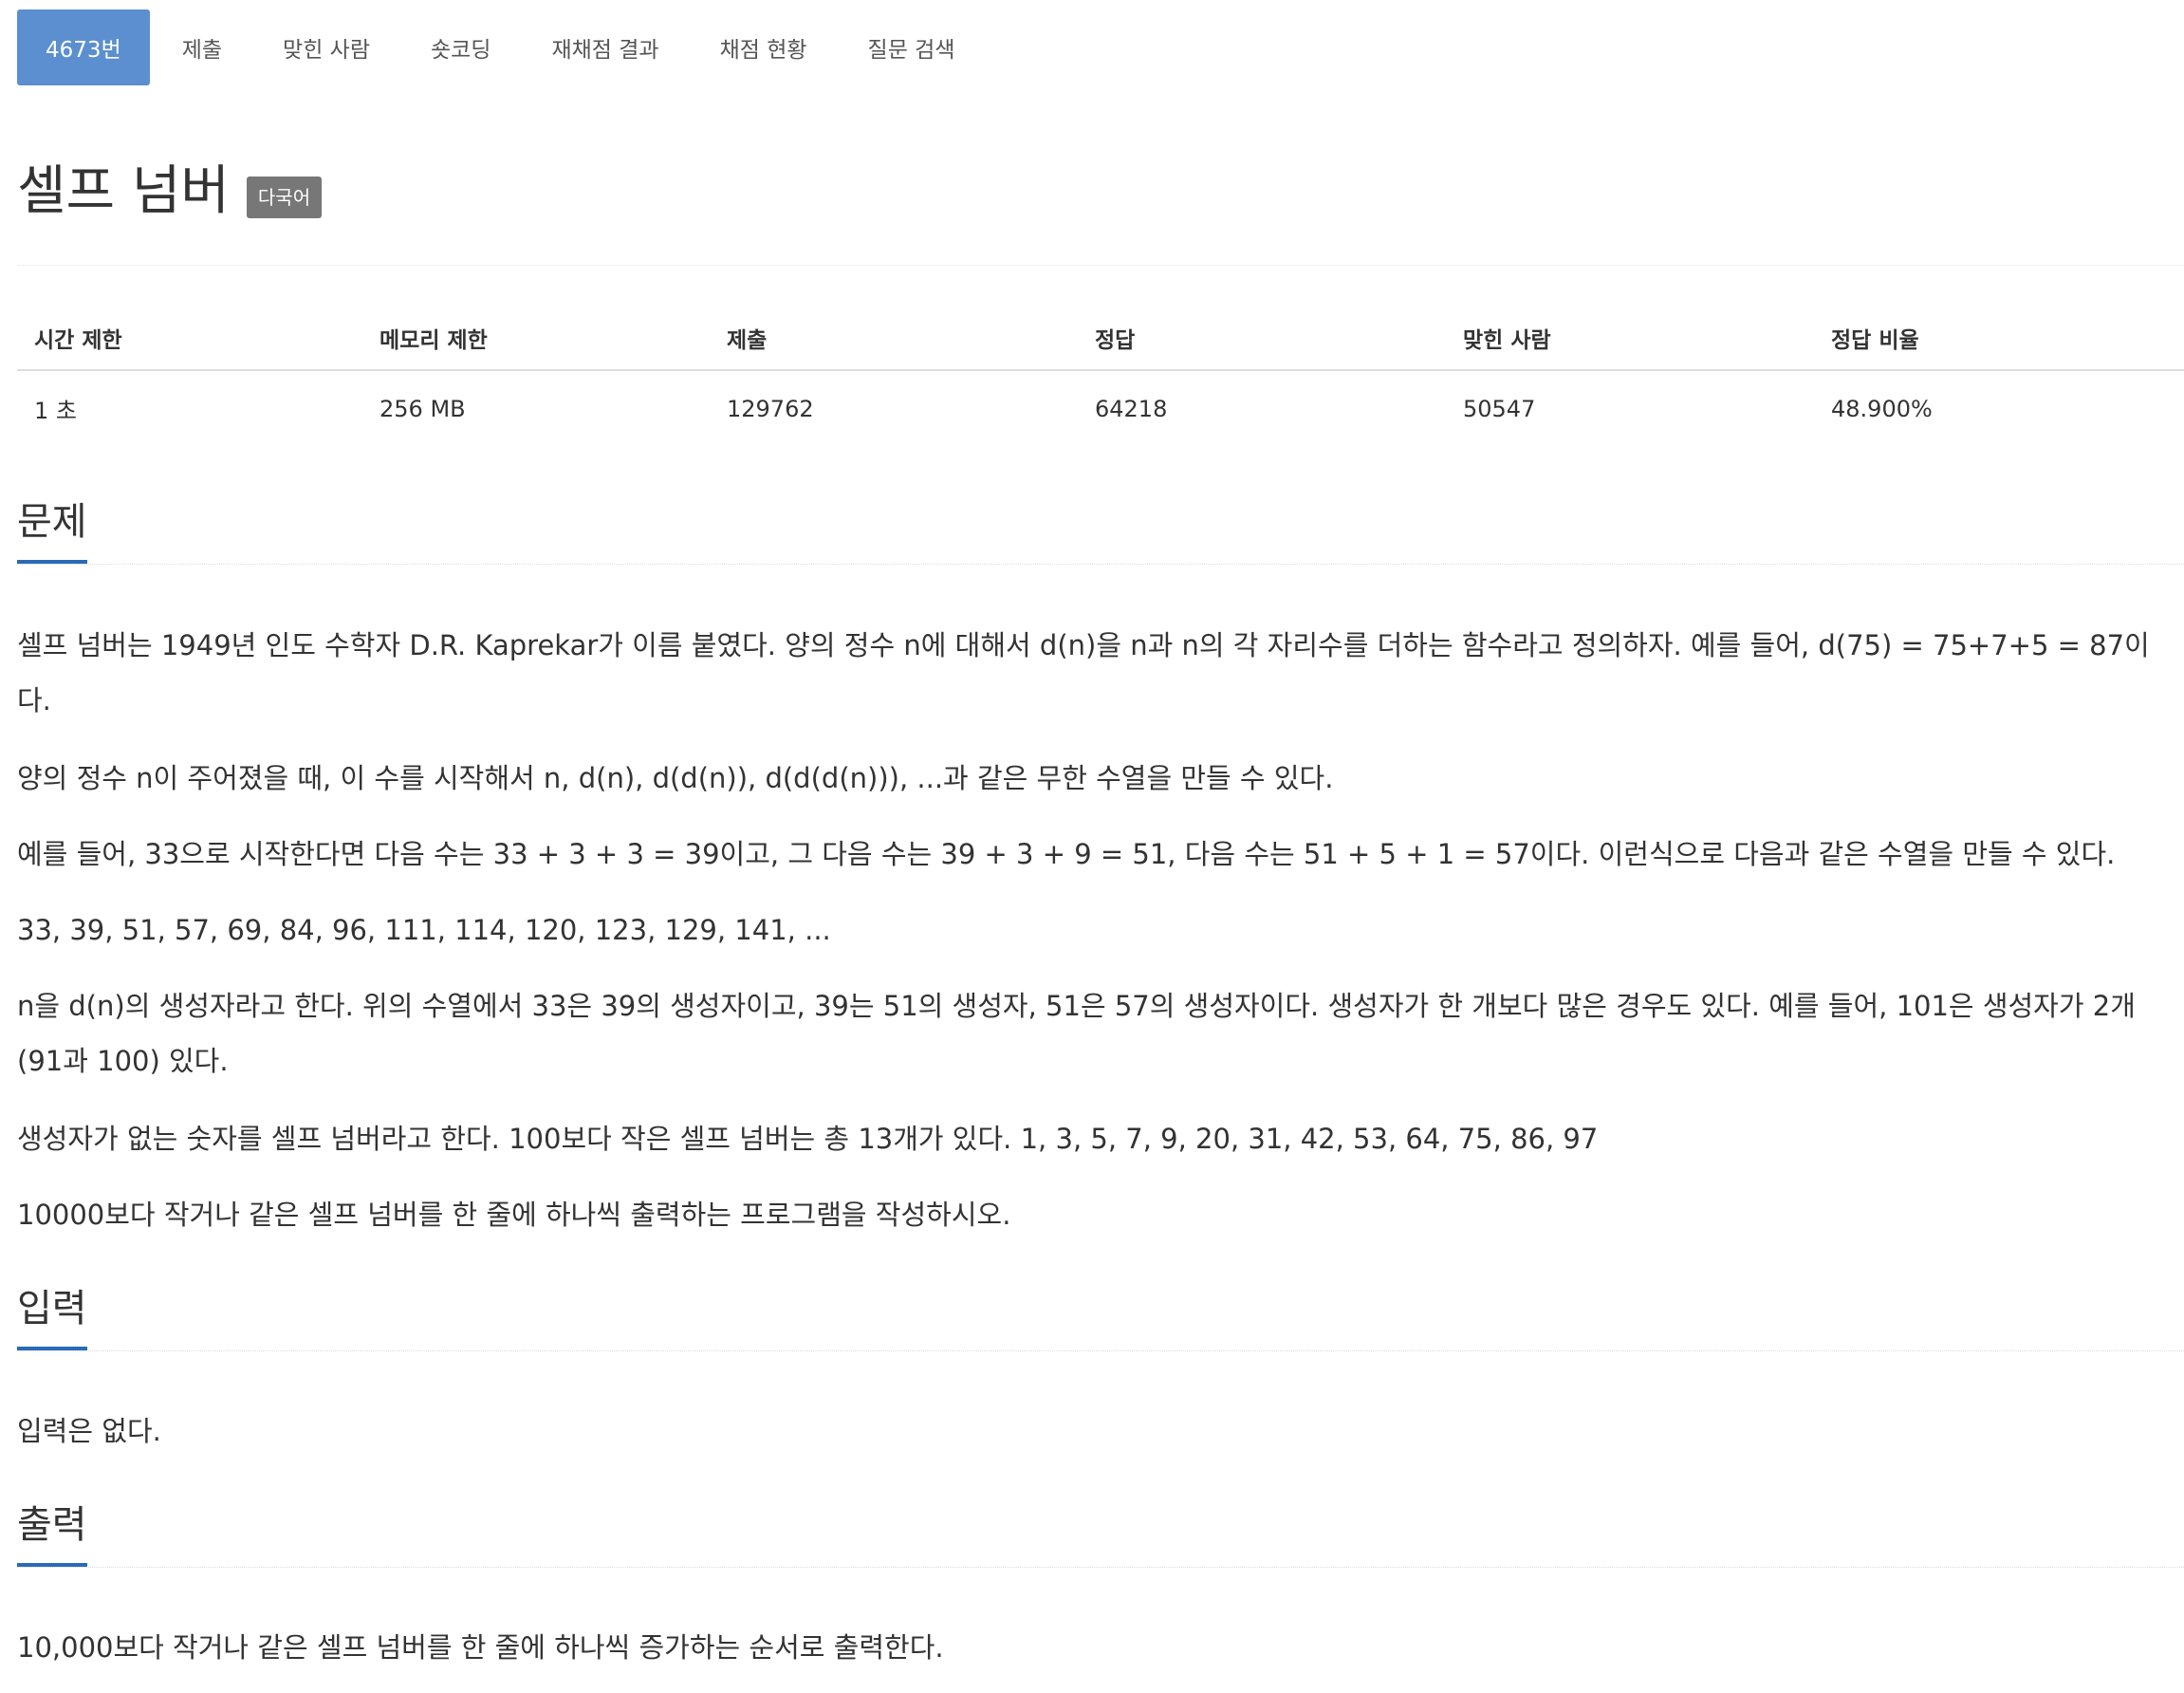 This screenshot has height=1693, width=2184. What do you see at coordinates (124, 191) in the screenshot?
I see `page-title: 셀프 넘버` at bounding box center [124, 191].